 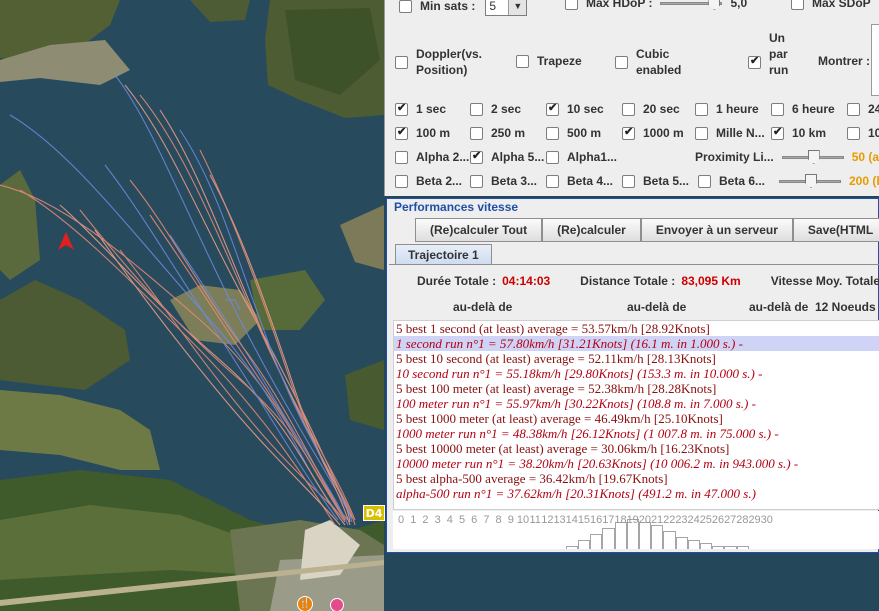 What do you see at coordinates (754, 61) in the screenshot?
I see `un-par-run-checkbox` at bounding box center [754, 61].